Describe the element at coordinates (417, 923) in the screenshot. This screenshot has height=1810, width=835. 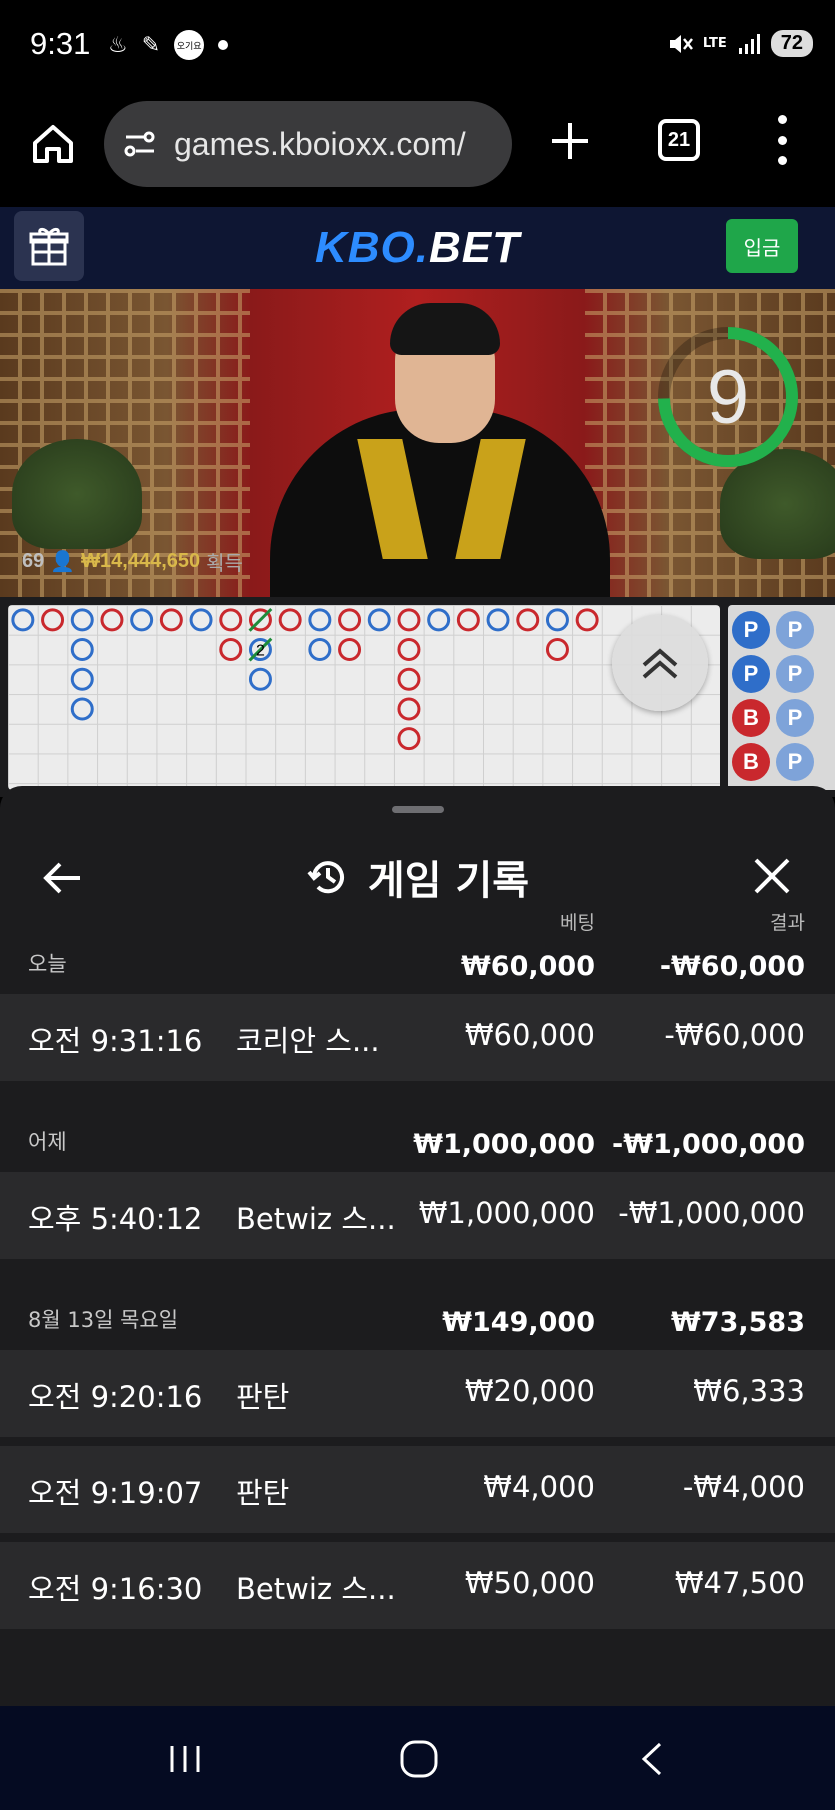
I see `column-headers: 베팅 결과` at that location.